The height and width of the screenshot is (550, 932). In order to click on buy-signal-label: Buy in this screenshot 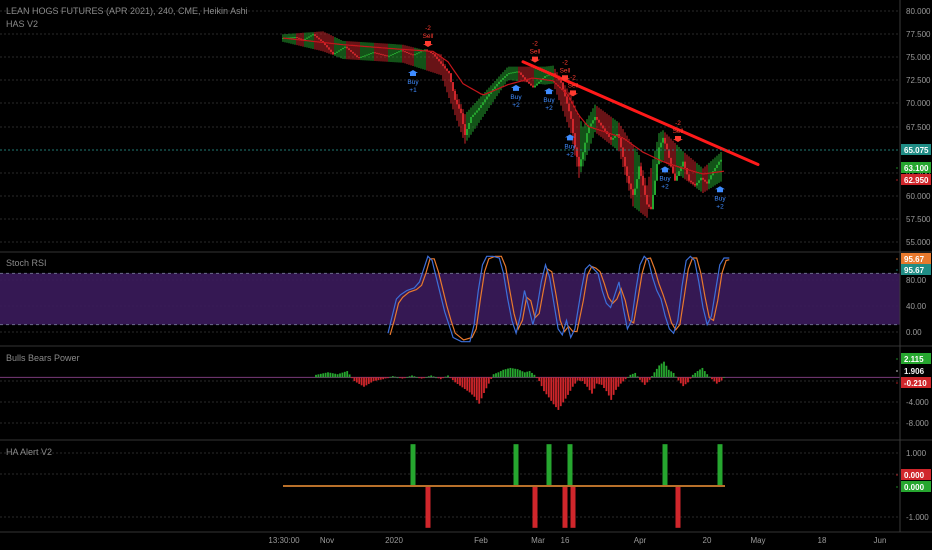, I will do `click(720, 198)`.